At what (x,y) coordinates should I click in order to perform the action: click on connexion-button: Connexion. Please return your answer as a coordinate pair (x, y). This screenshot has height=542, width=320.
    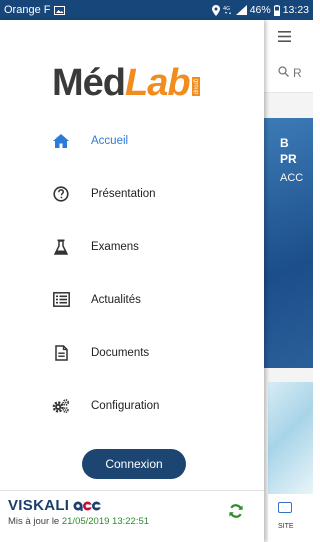
    Looking at the image, I should click on (134, 464).